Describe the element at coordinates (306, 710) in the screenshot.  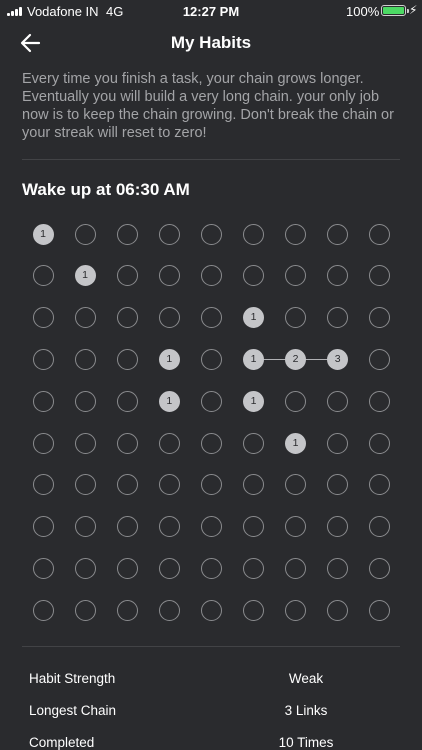
I see `stat-value: 3 Links` at that location.